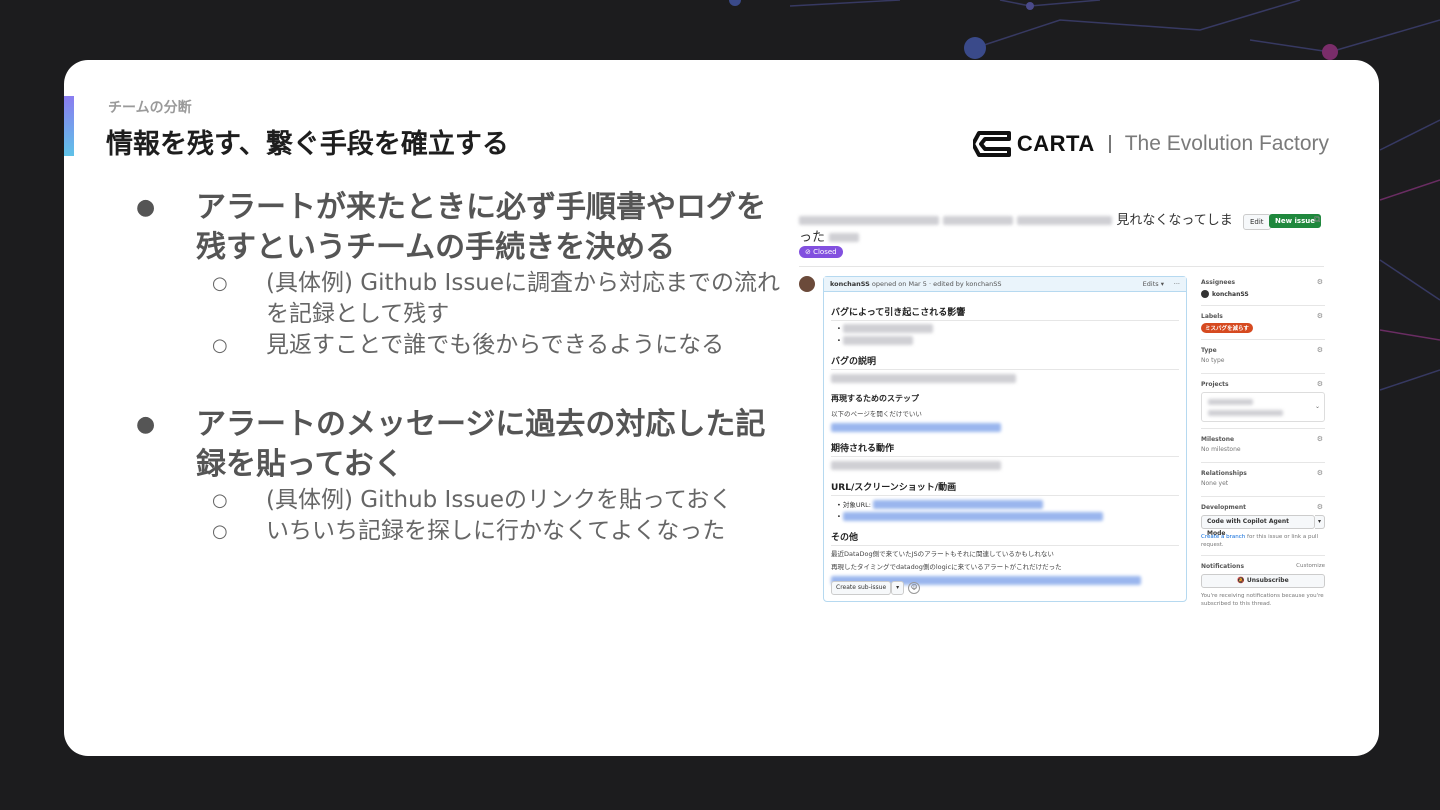 This screenshot has height=810, width=1440. What do you see at coordinates (1223, 537) in the screenshot?
I see `create-branch-link: Create a branch` at bounding box center [1223, 537].